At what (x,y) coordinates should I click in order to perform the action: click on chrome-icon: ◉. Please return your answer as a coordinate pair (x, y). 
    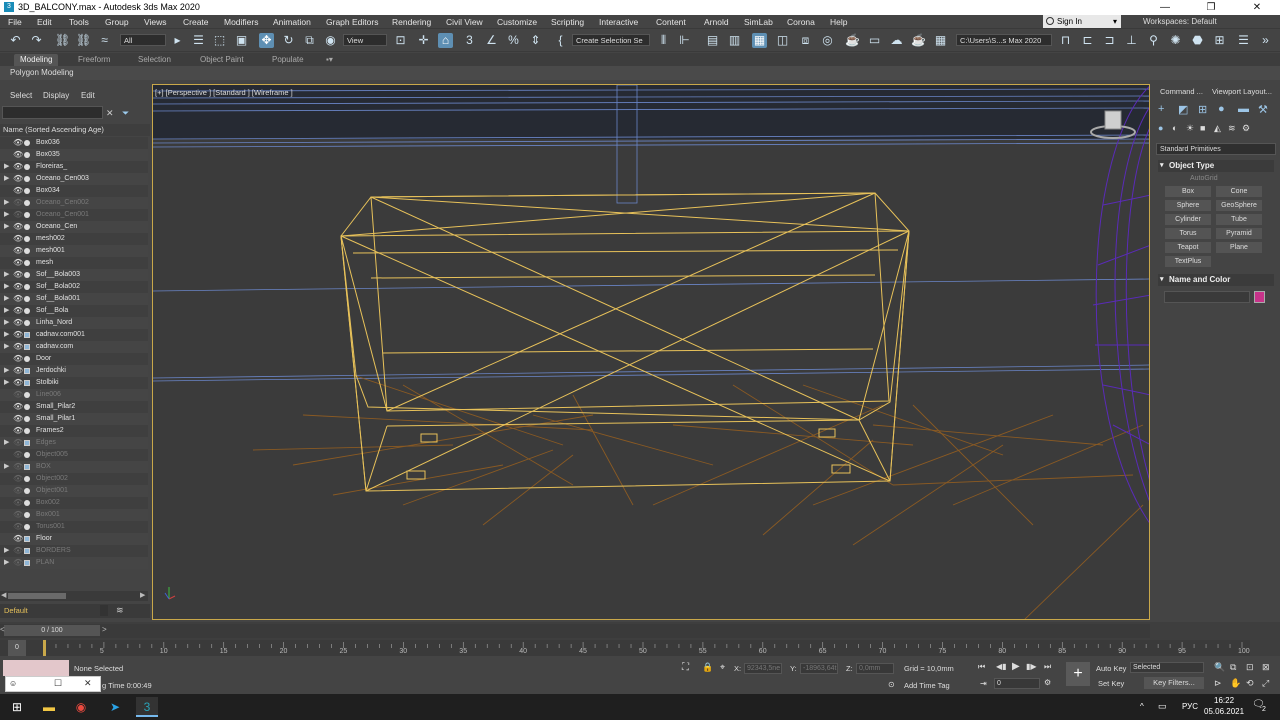
    Looking at the image, I should click on (81, 707).